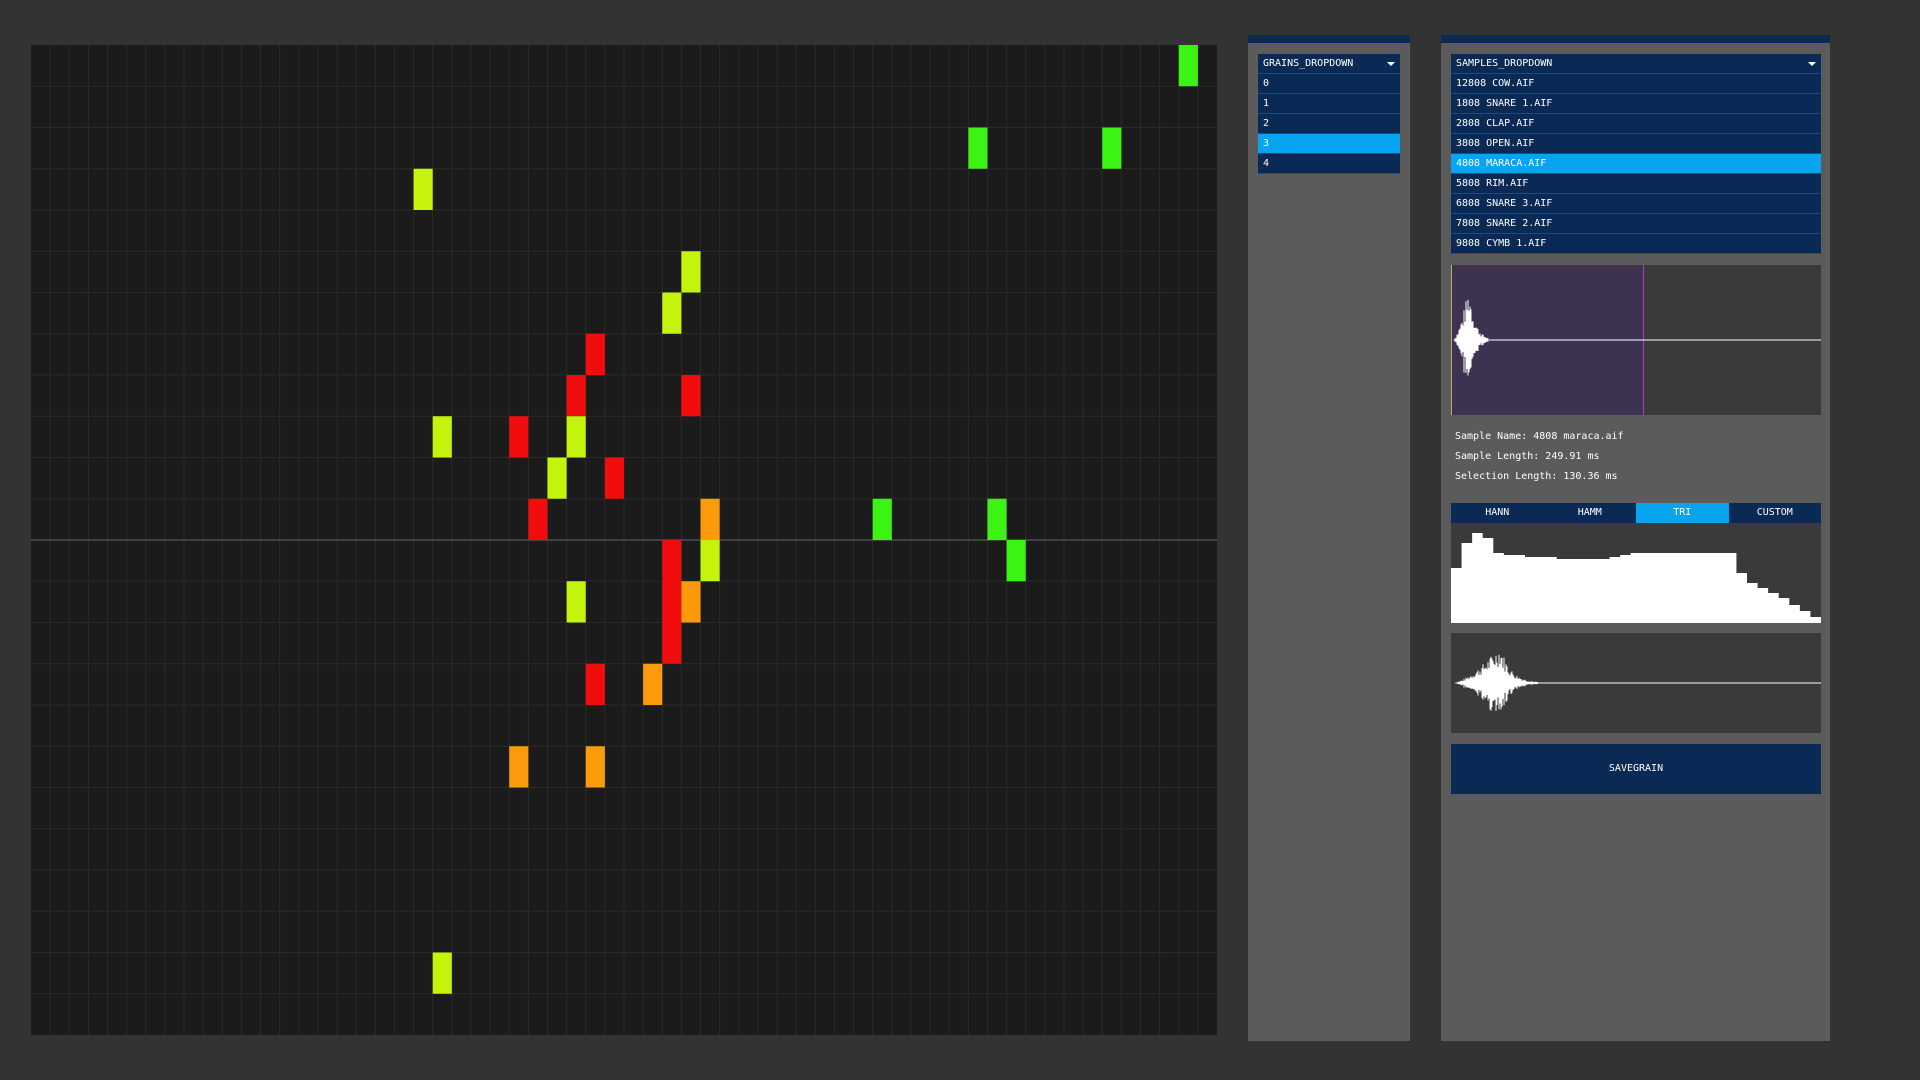 The height and width of the screenshot is (1080, 1920). Describe the element at coordinates (1636, 124) in the screenshot. I see `sample-option: 2808 CLAP.AIF` at that location.